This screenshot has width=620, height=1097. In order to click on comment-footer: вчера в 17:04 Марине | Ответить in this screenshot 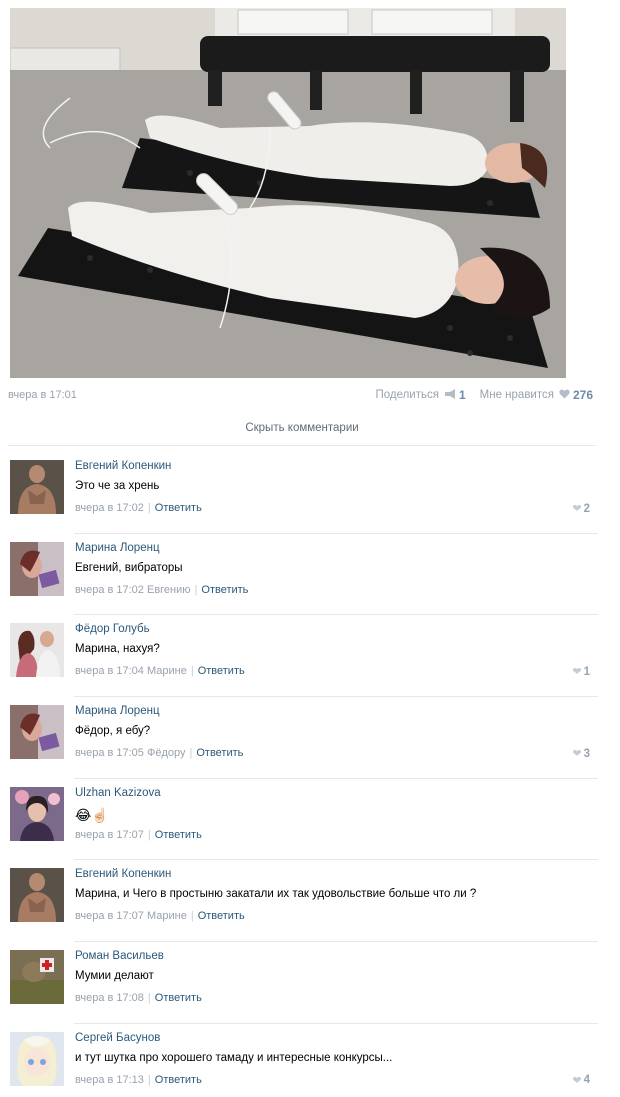, I will do `click(160, 671)`.